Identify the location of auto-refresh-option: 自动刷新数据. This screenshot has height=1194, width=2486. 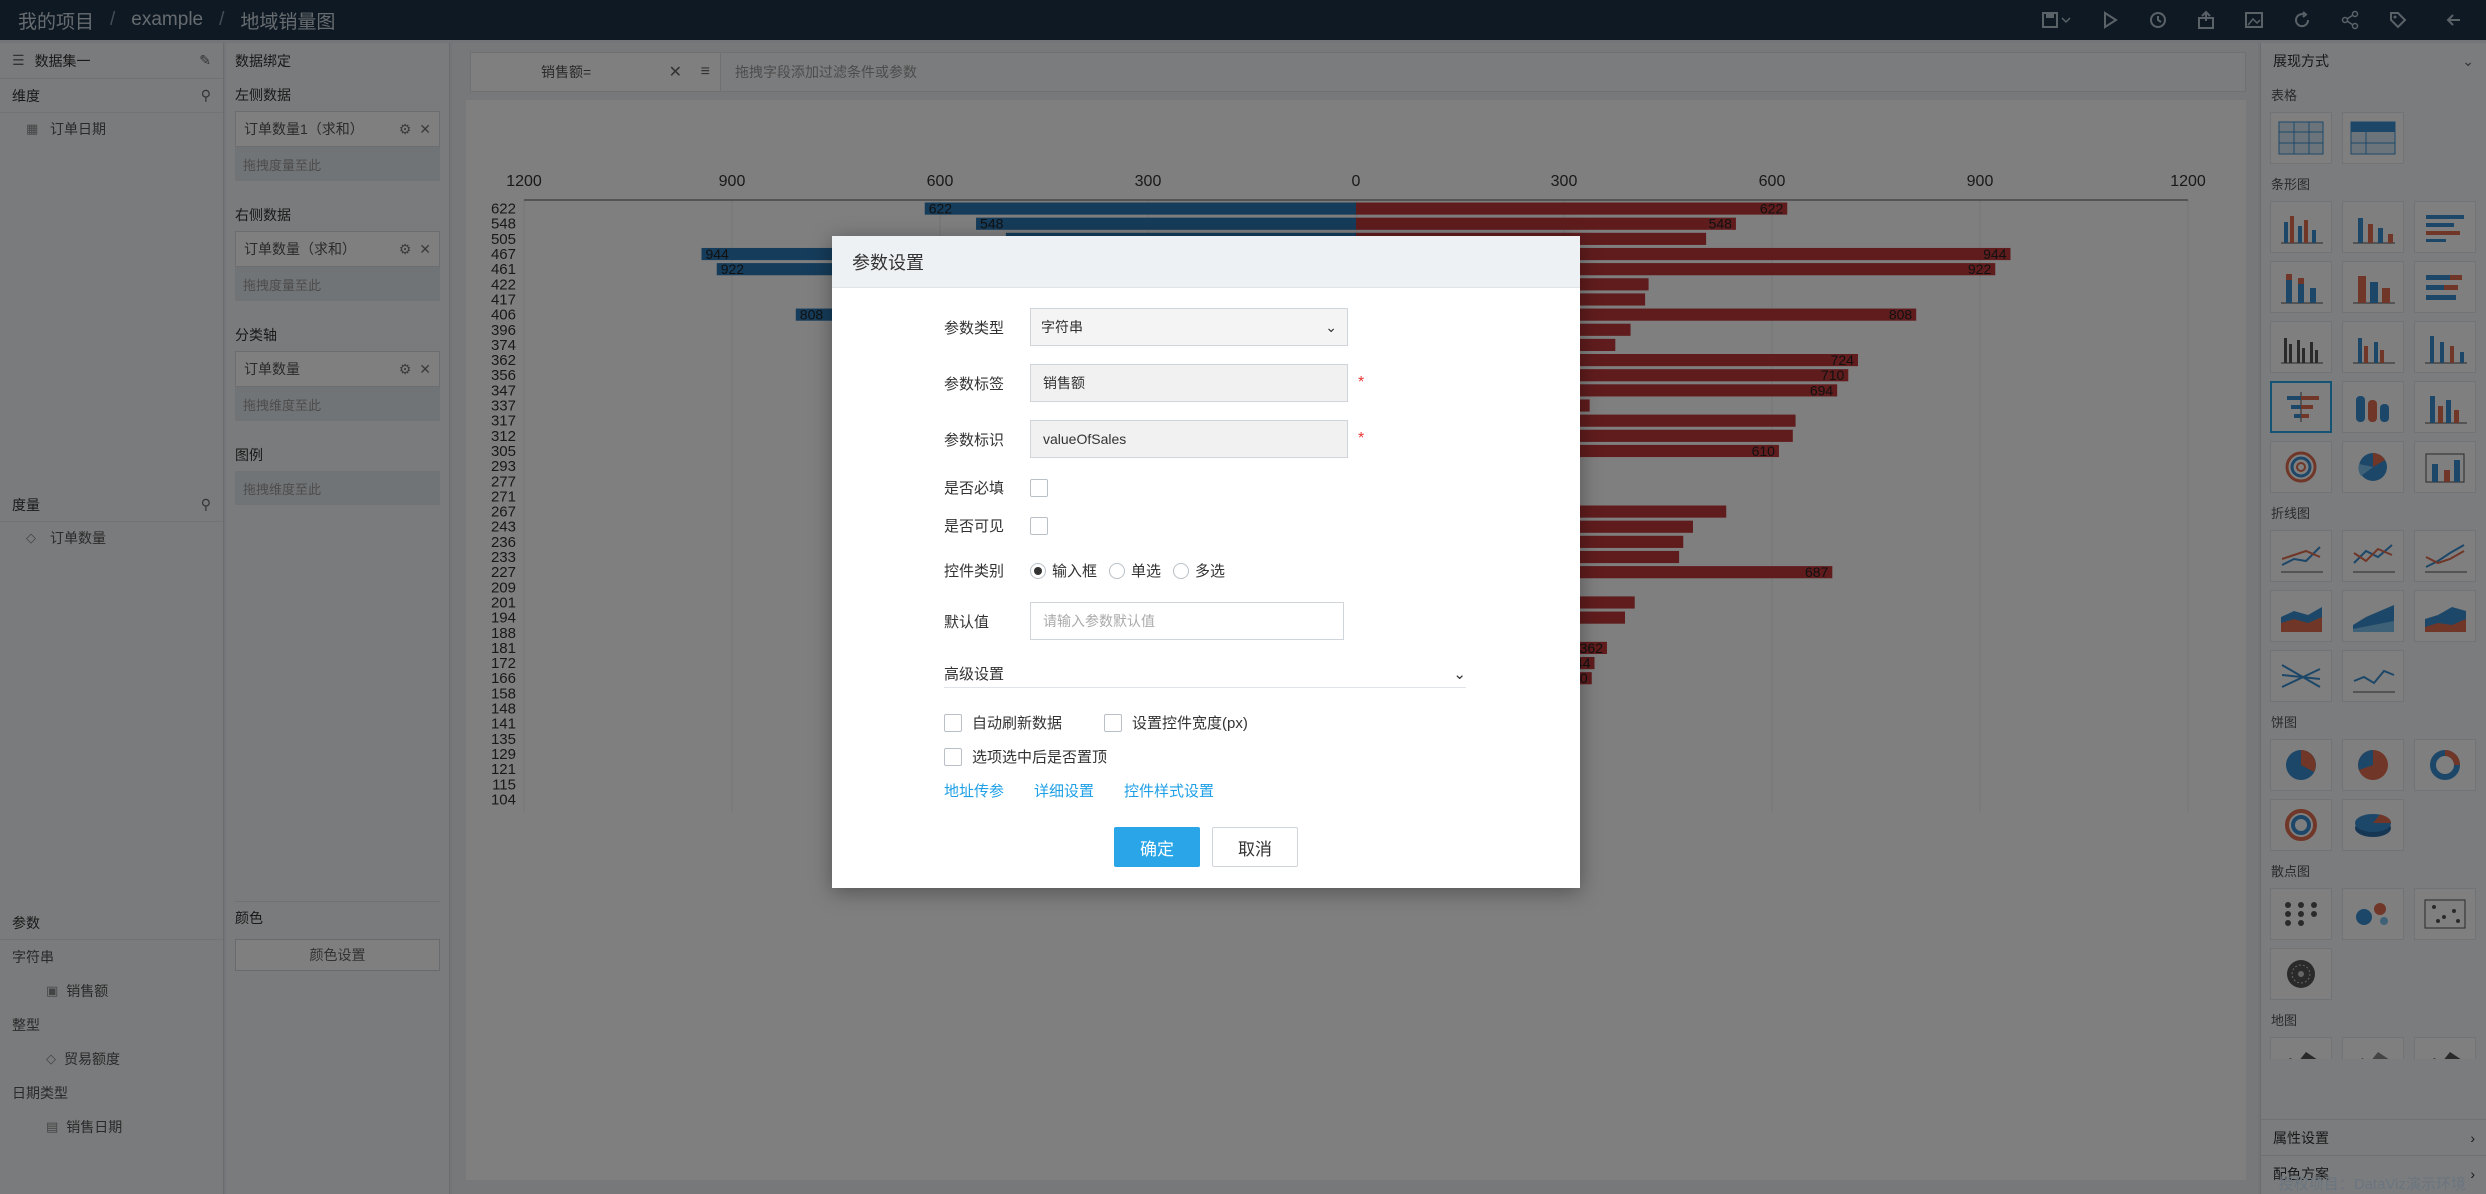
(1003, 722).